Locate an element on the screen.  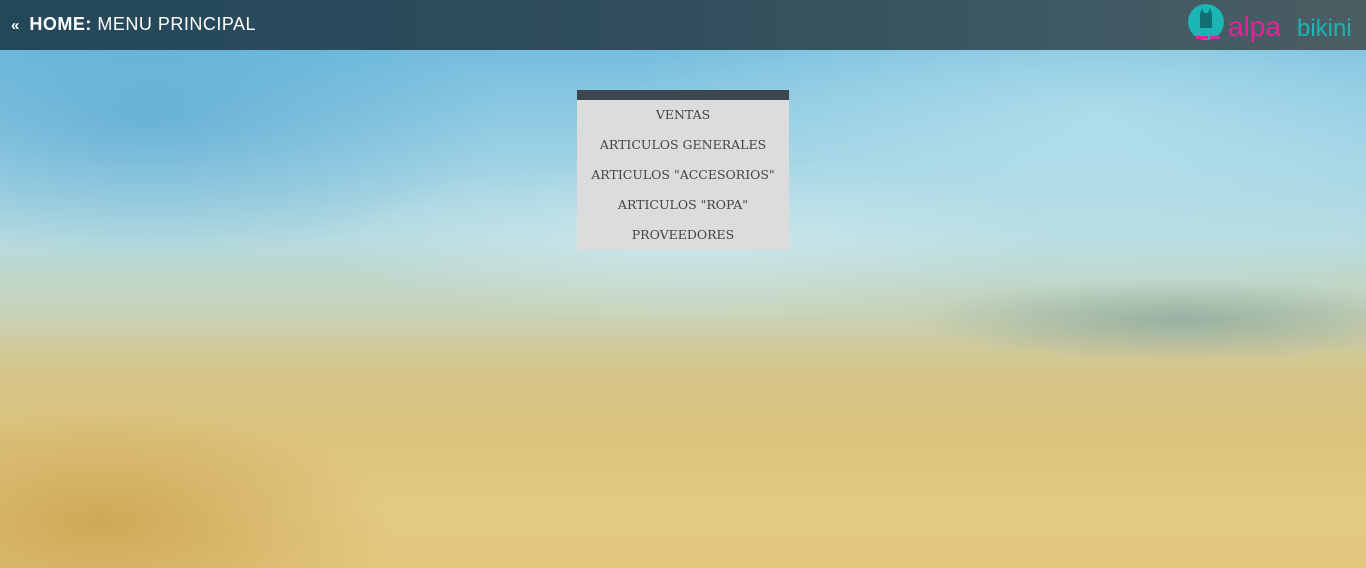
menu-item-ventas: VENTAS is located at coordinates (683, 115).